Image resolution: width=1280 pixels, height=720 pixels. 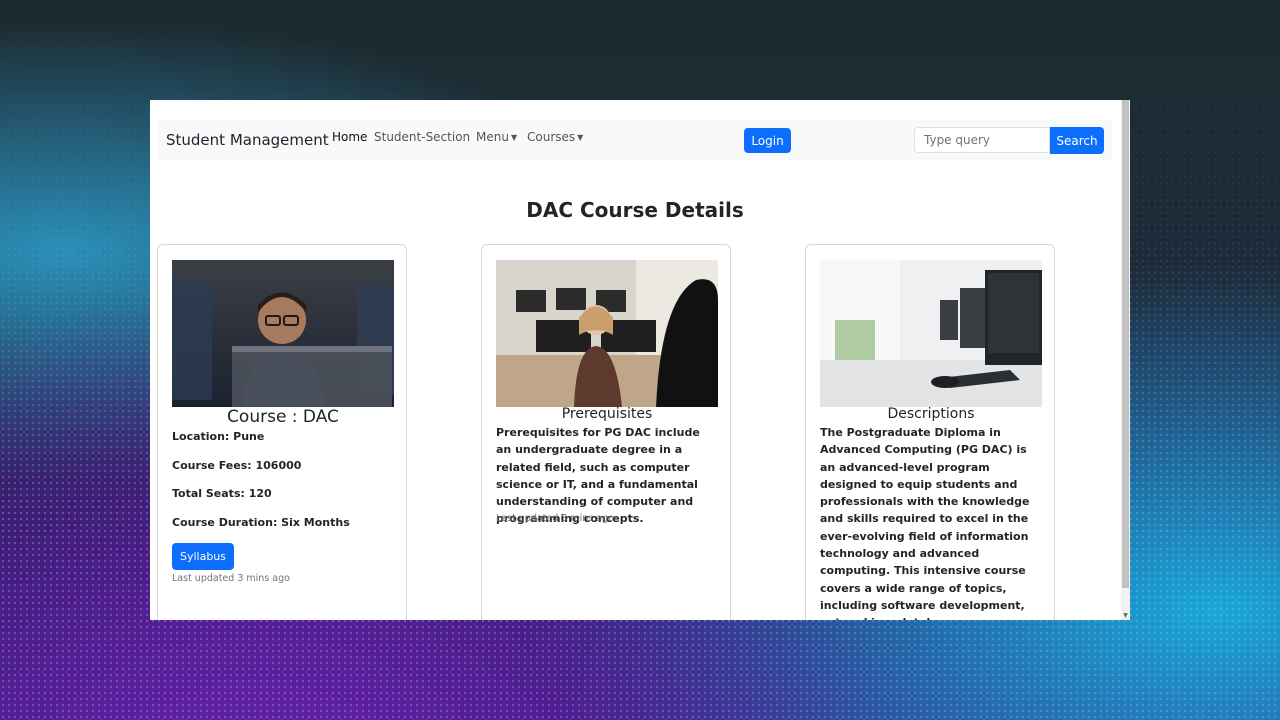 I want to click on course-seats: Total Seats: 120, so click(x=222, y=493).